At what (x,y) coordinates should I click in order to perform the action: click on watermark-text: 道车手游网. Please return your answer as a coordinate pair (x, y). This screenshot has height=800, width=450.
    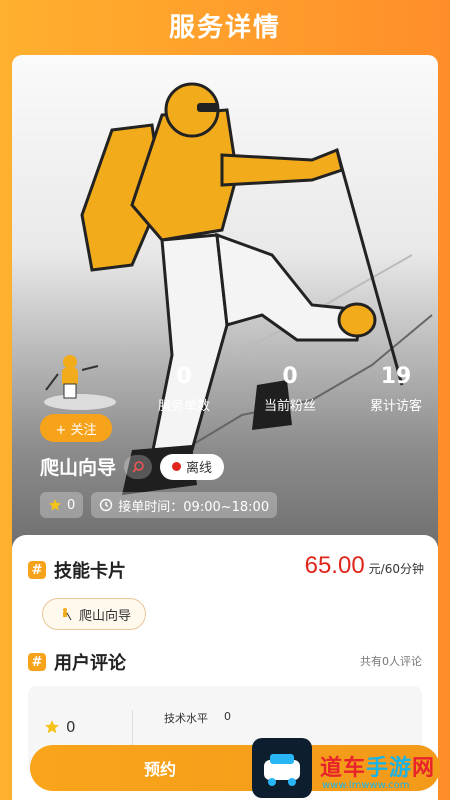
    Looking at the image, I should click on (378, 768).